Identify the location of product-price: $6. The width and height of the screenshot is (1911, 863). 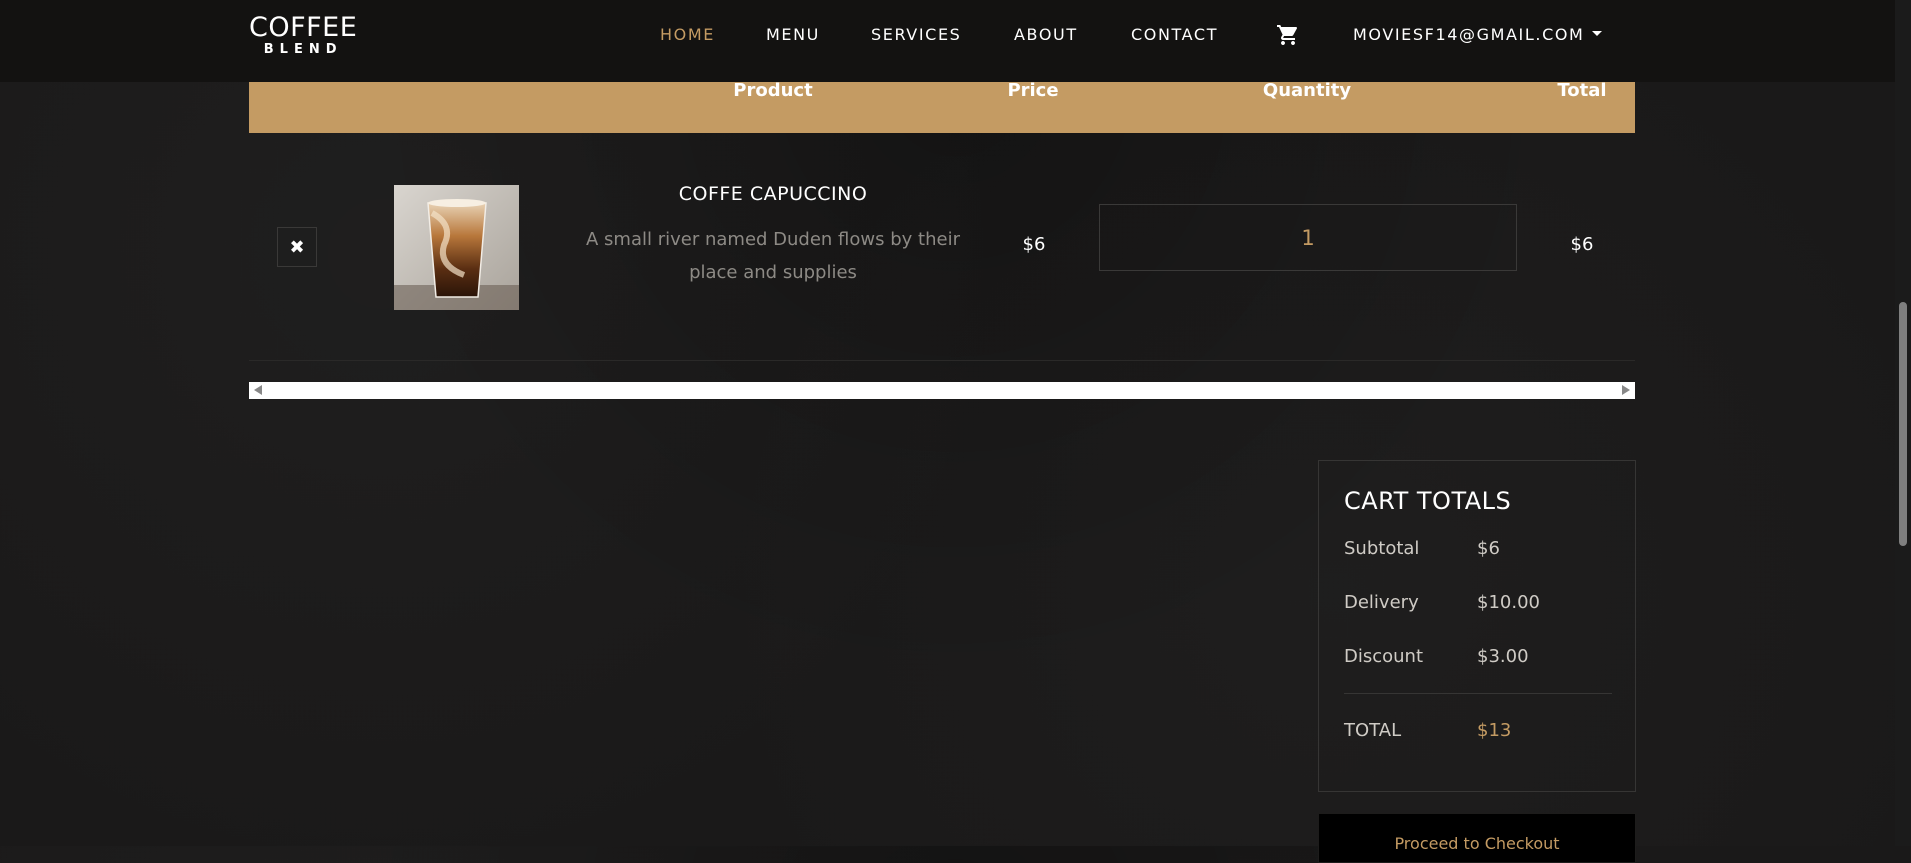
(1034, 244).